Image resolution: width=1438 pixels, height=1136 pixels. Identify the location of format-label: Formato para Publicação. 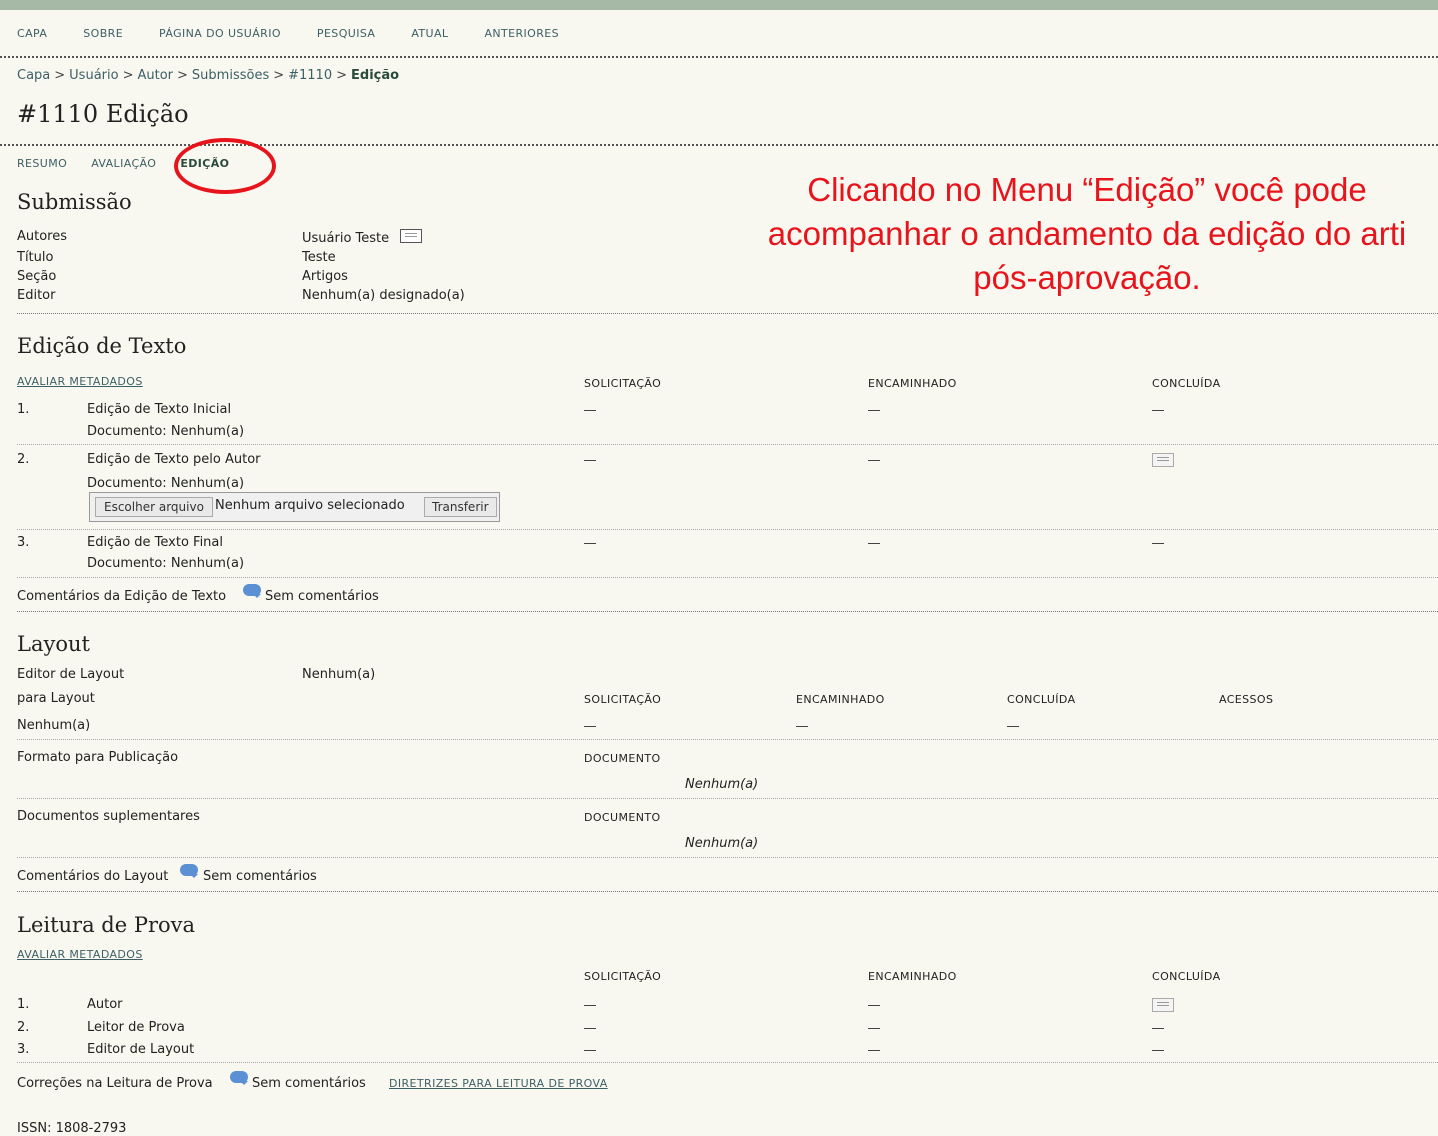
(98, 757).